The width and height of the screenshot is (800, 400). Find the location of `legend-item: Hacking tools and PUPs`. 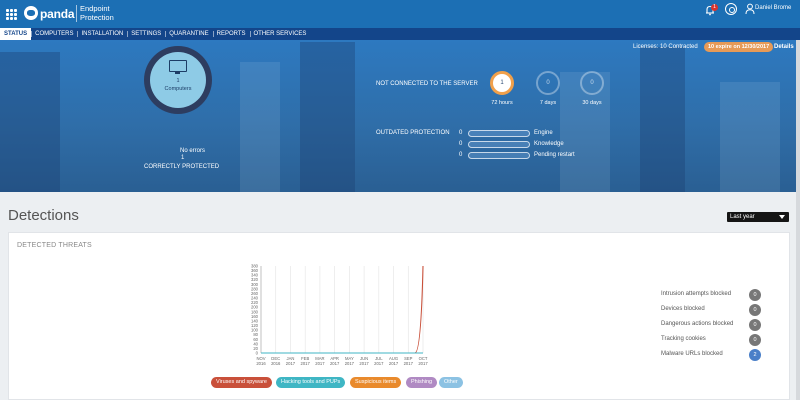

legend-item: Hacking tools and PUPs is located at coordinates (311, 382).